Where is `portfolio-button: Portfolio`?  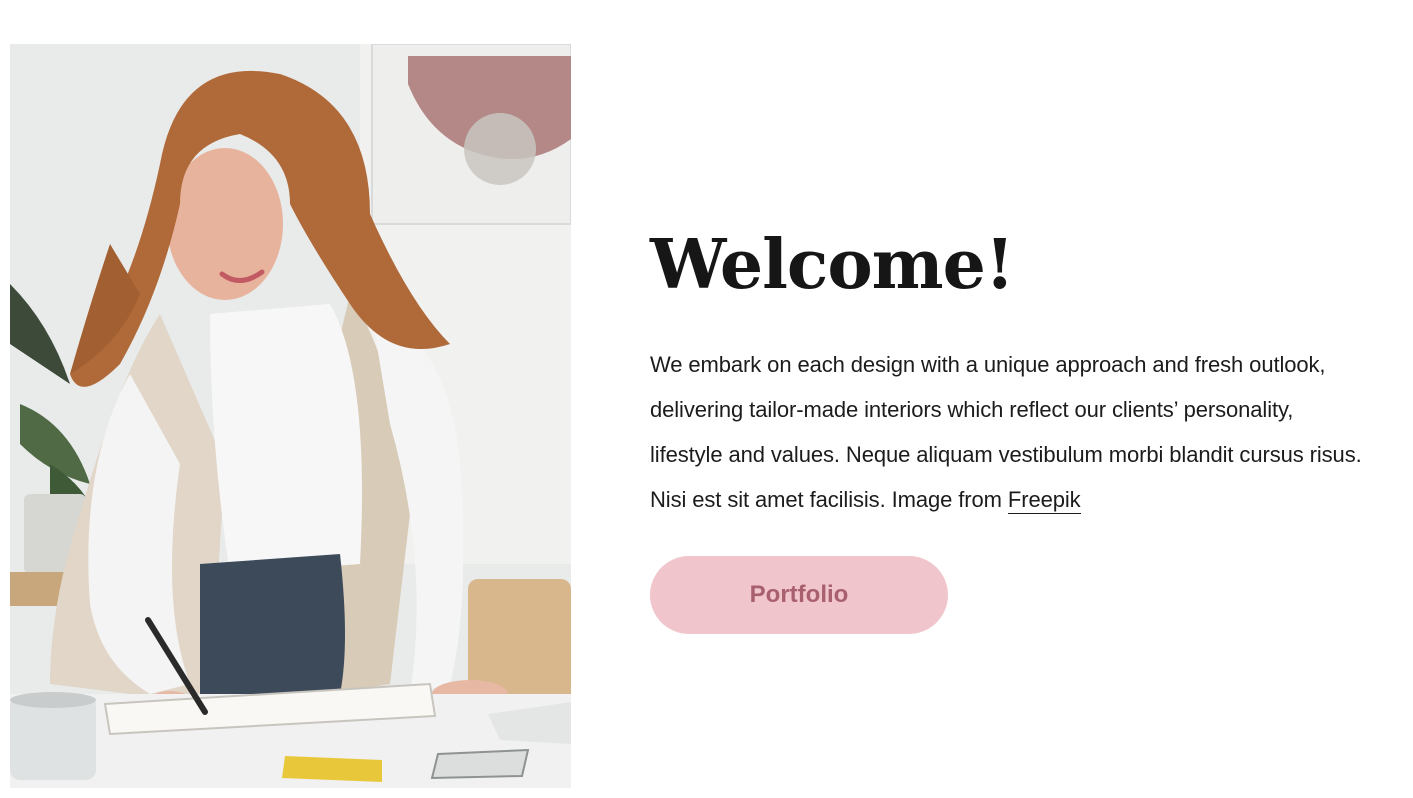 portfolio-button: Portfolio is located at coordinates (799, 595).